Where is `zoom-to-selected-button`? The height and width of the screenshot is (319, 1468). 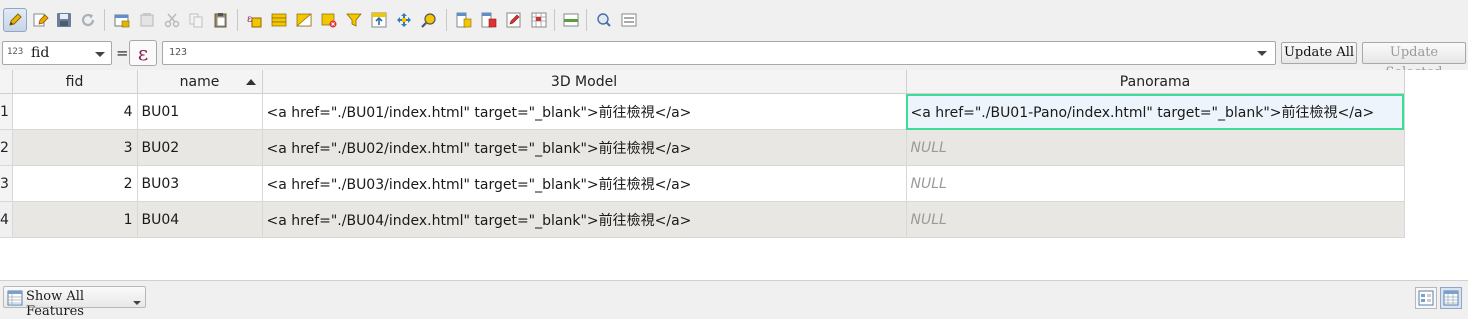 zoom-to-selected-button is located at coordinates (429, 20).